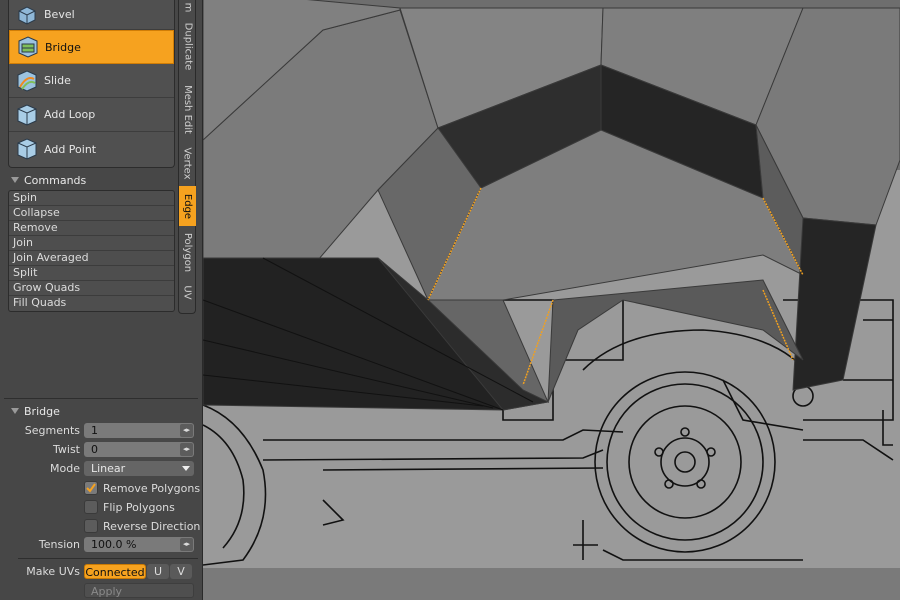 This screenshot has height=600, width=900. I want to click on reverse-direction-row: Reverse Direction, so click(142, 526).